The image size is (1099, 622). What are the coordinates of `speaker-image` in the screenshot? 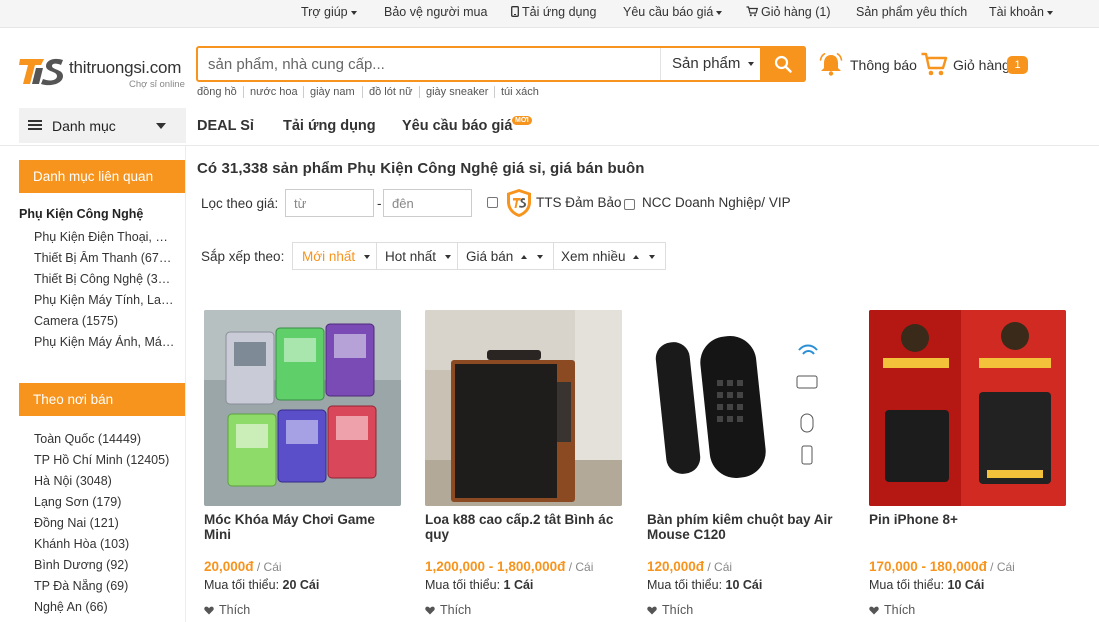 It's located at (523, 408).